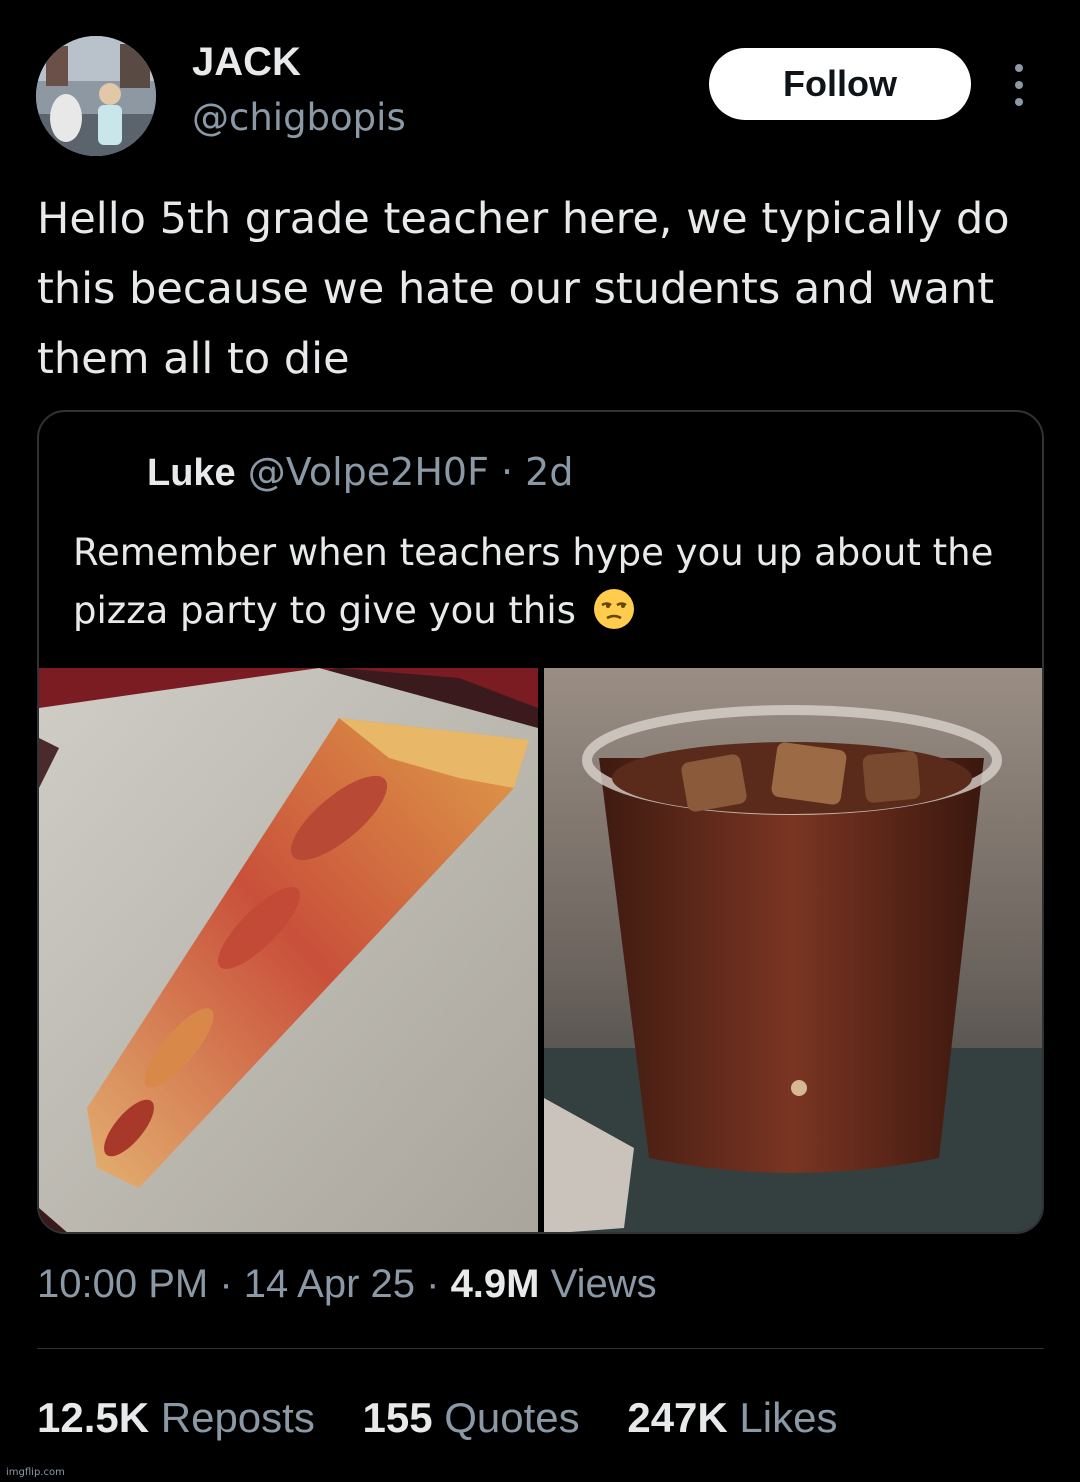 The image size is (1080, 1482). I want to click on more-options-icon, so click(1019, 85).